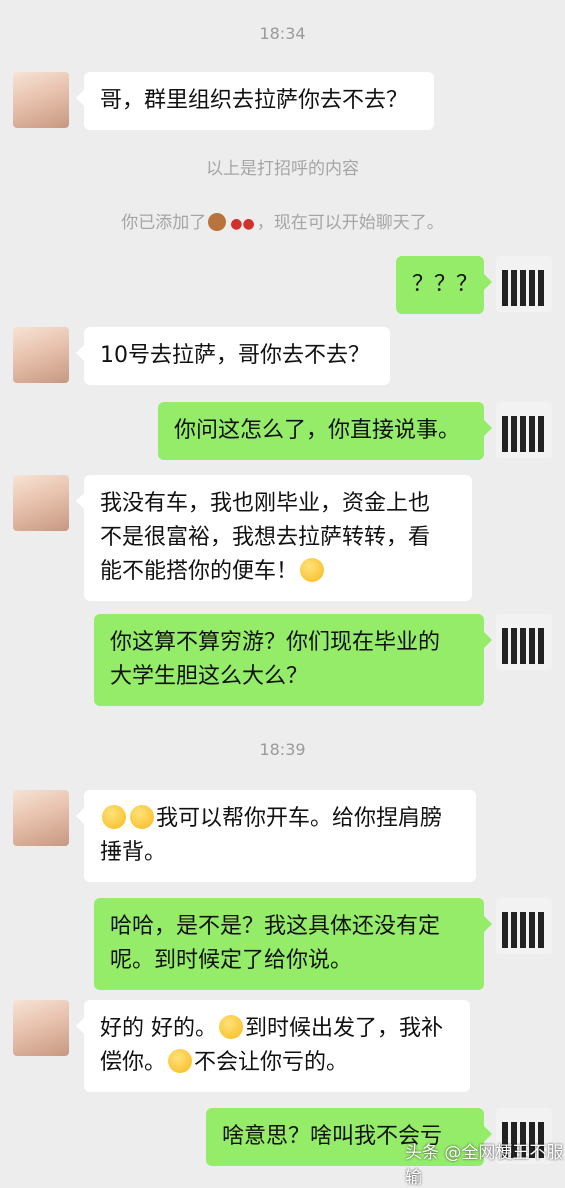  What do you see at coordinates (282, 33) in the screenshot?
I see `timestamp: 18:34` at bounding box center [282, 33].